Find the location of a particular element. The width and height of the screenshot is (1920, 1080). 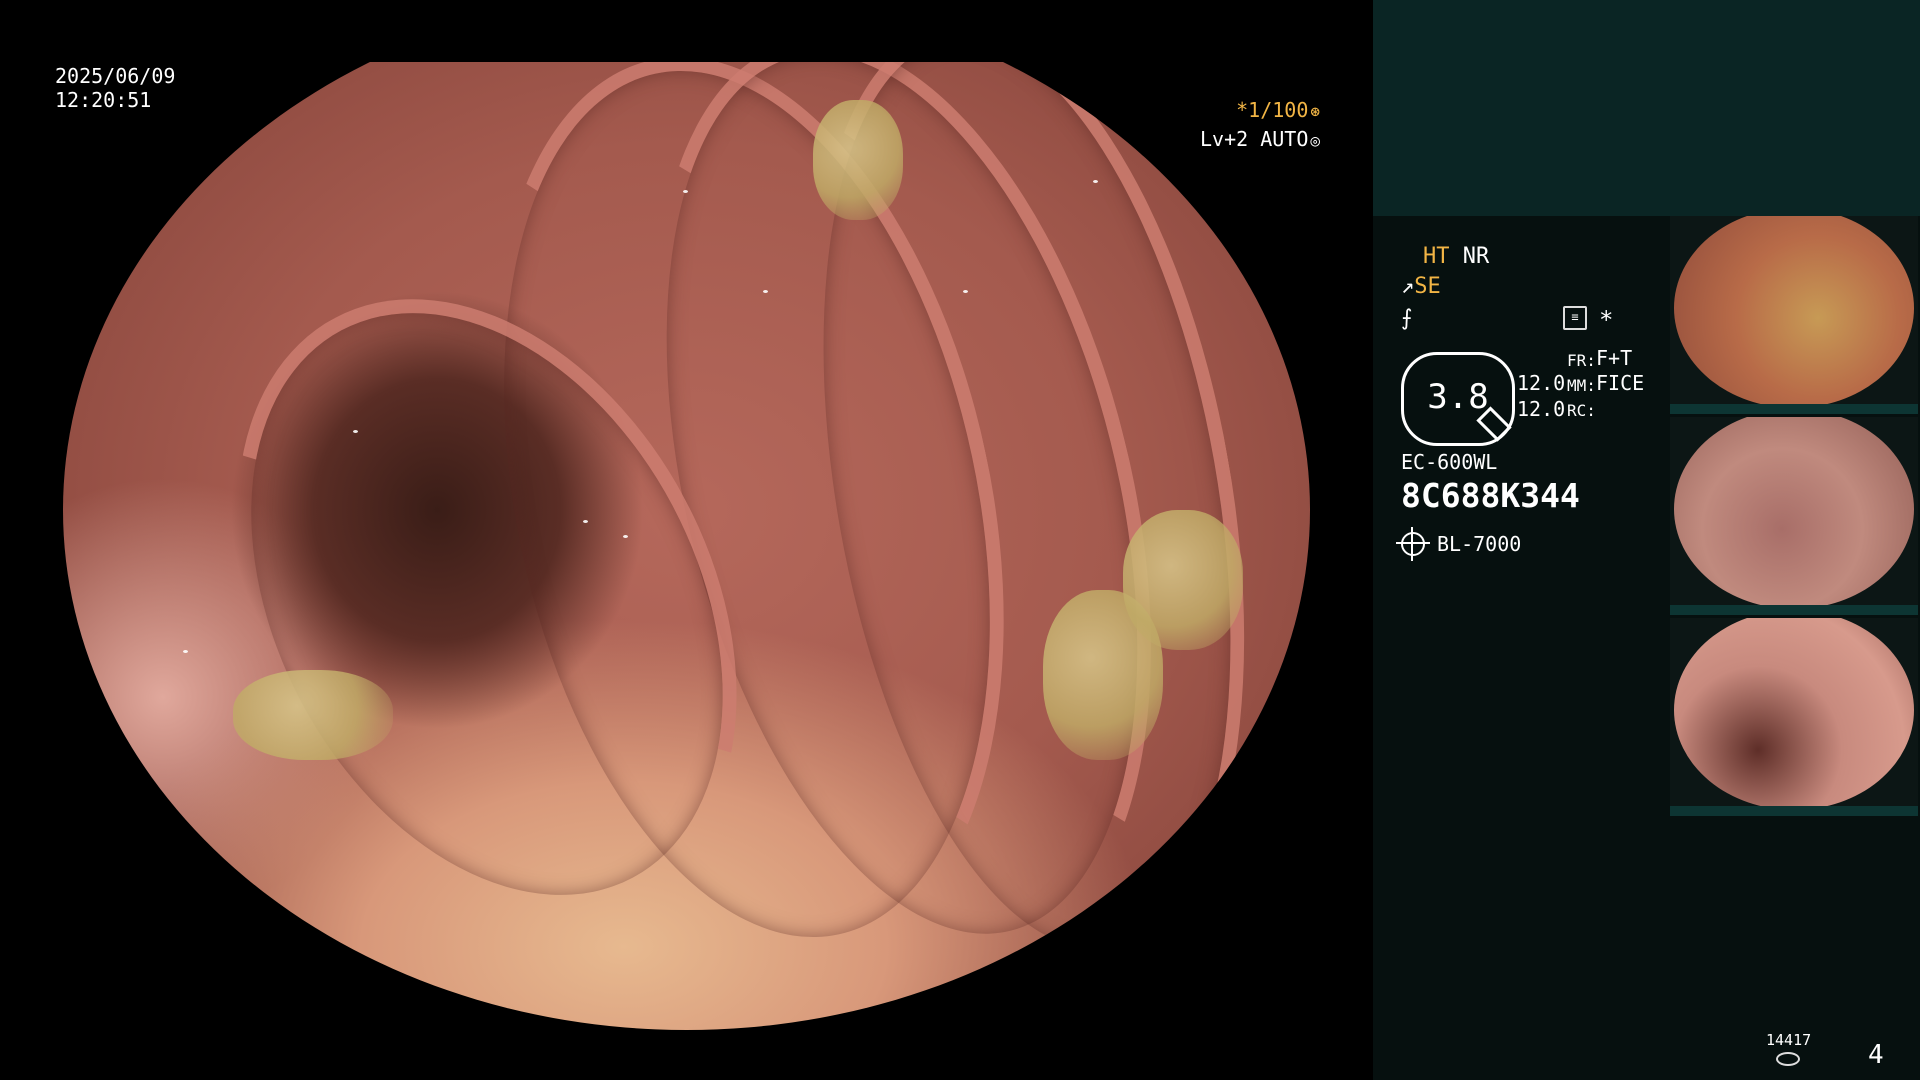

sidebar-header-panel is located at coordinates (1646, 108).